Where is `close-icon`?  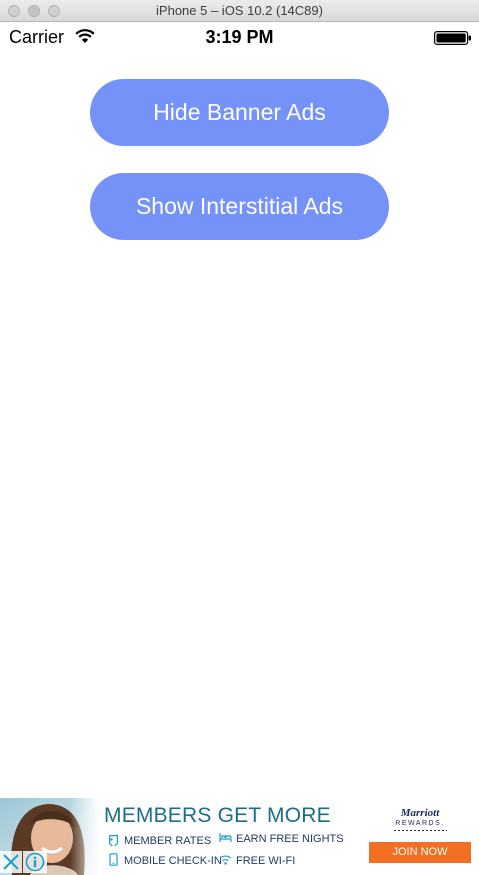 close-icon is located at coordinates (11, 862).